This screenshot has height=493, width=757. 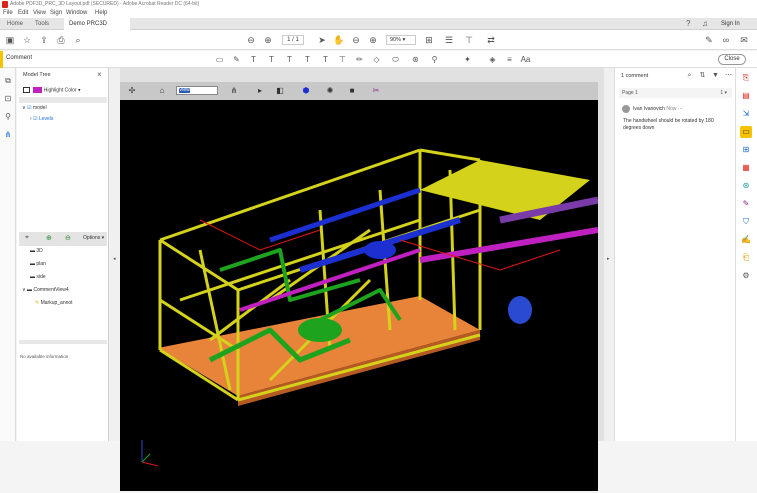 I want to click on comment-tool-icon: ▭, so click(x=746, y=132).